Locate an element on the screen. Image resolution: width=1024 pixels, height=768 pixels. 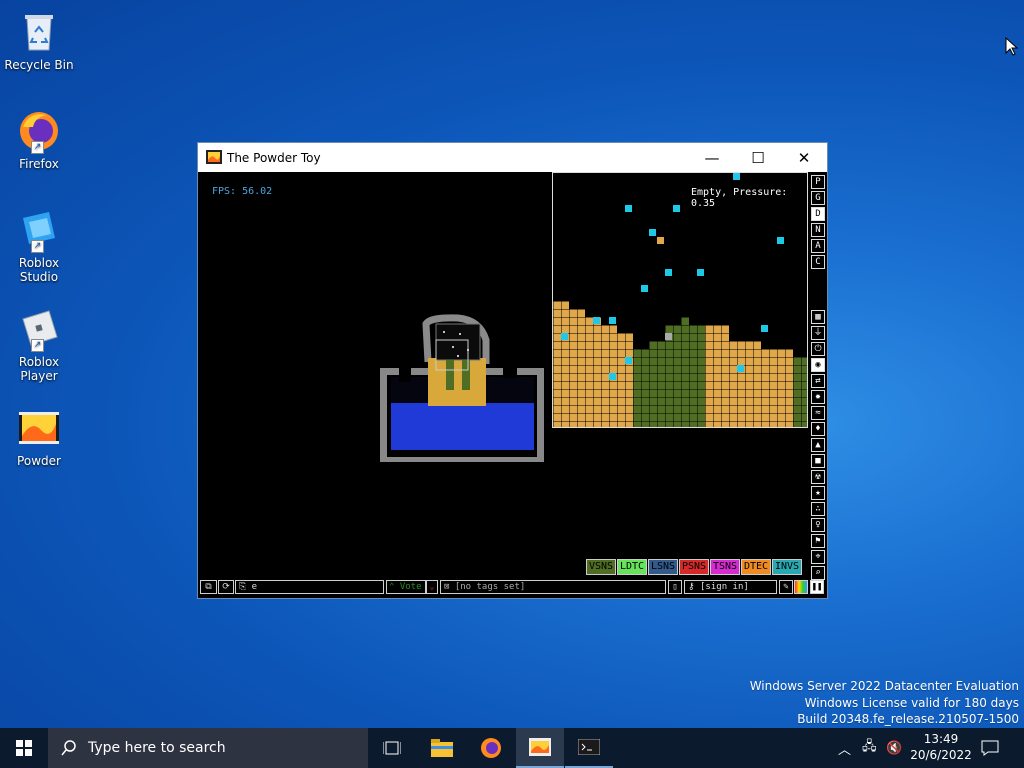
maximize-button: ☐ is located at coordinates (758, 157).